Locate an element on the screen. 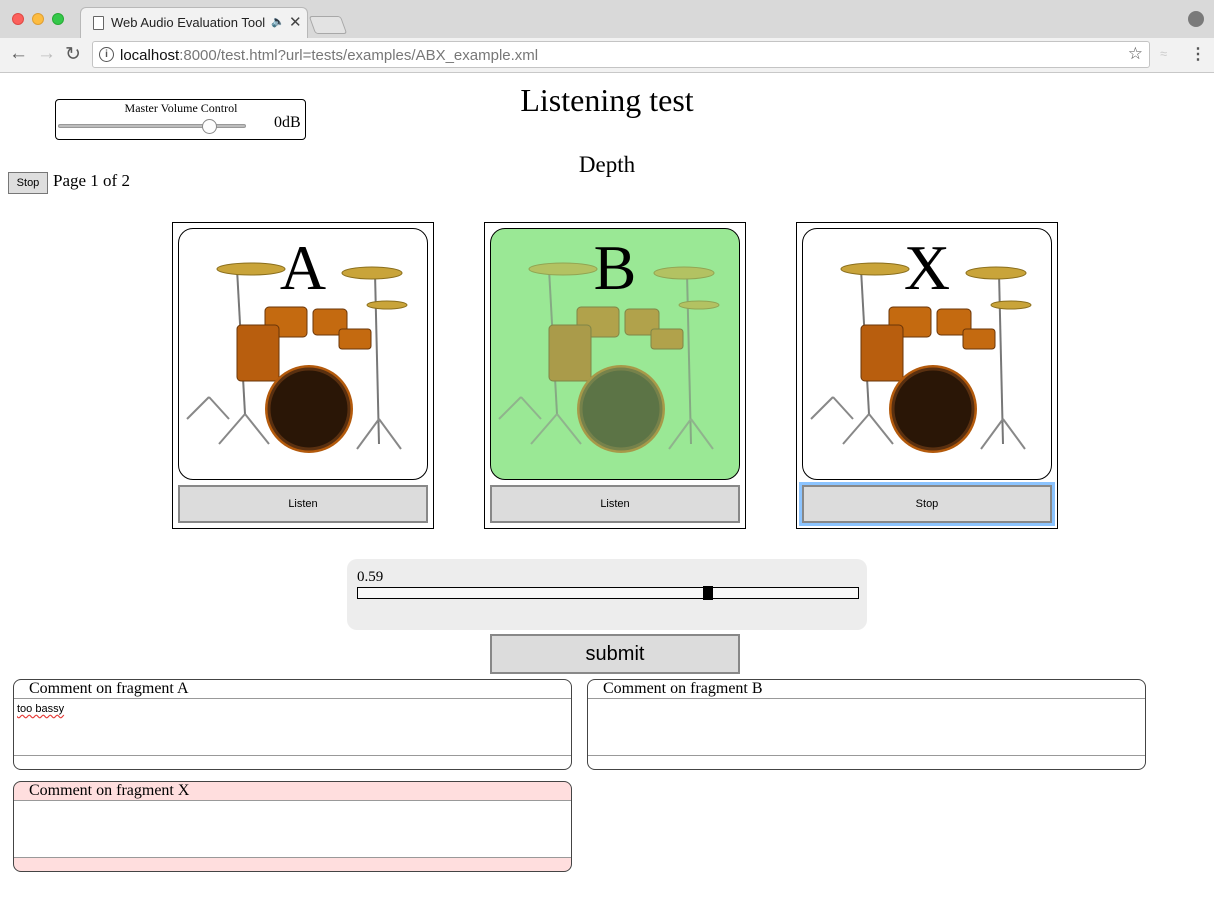 This screenshot has height=921, width=1214. maximize-window-button is located at coordinates (58, 19).